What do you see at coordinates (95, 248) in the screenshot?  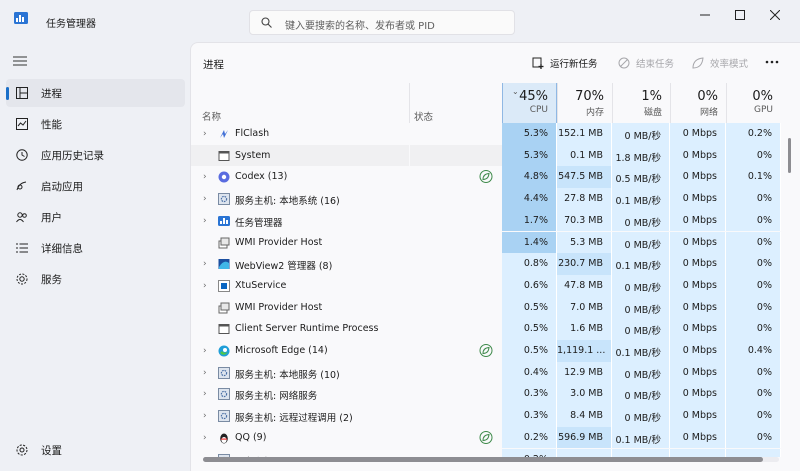 I see `sidebar-item-details: 详细信息` at bounding box center [95, 248].